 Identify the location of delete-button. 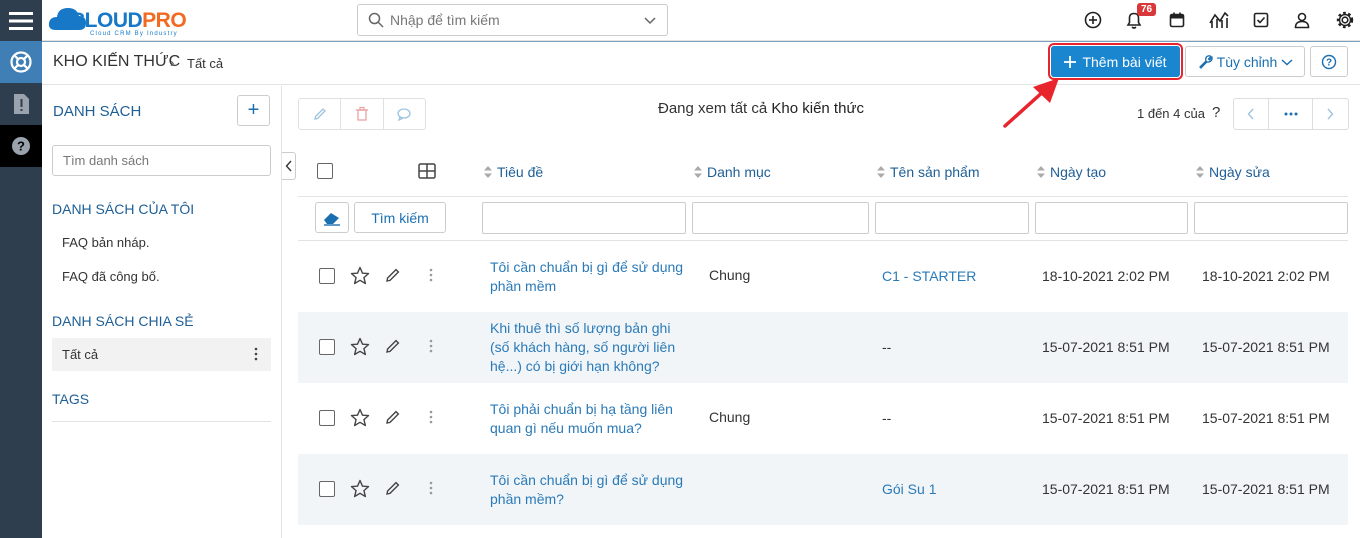
(362, 114).